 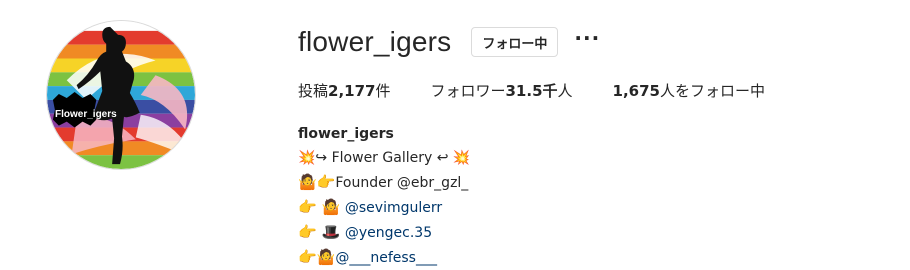 I want to click on bio-line-2-emoji: 🤷👉, so click(x=317, y=182).